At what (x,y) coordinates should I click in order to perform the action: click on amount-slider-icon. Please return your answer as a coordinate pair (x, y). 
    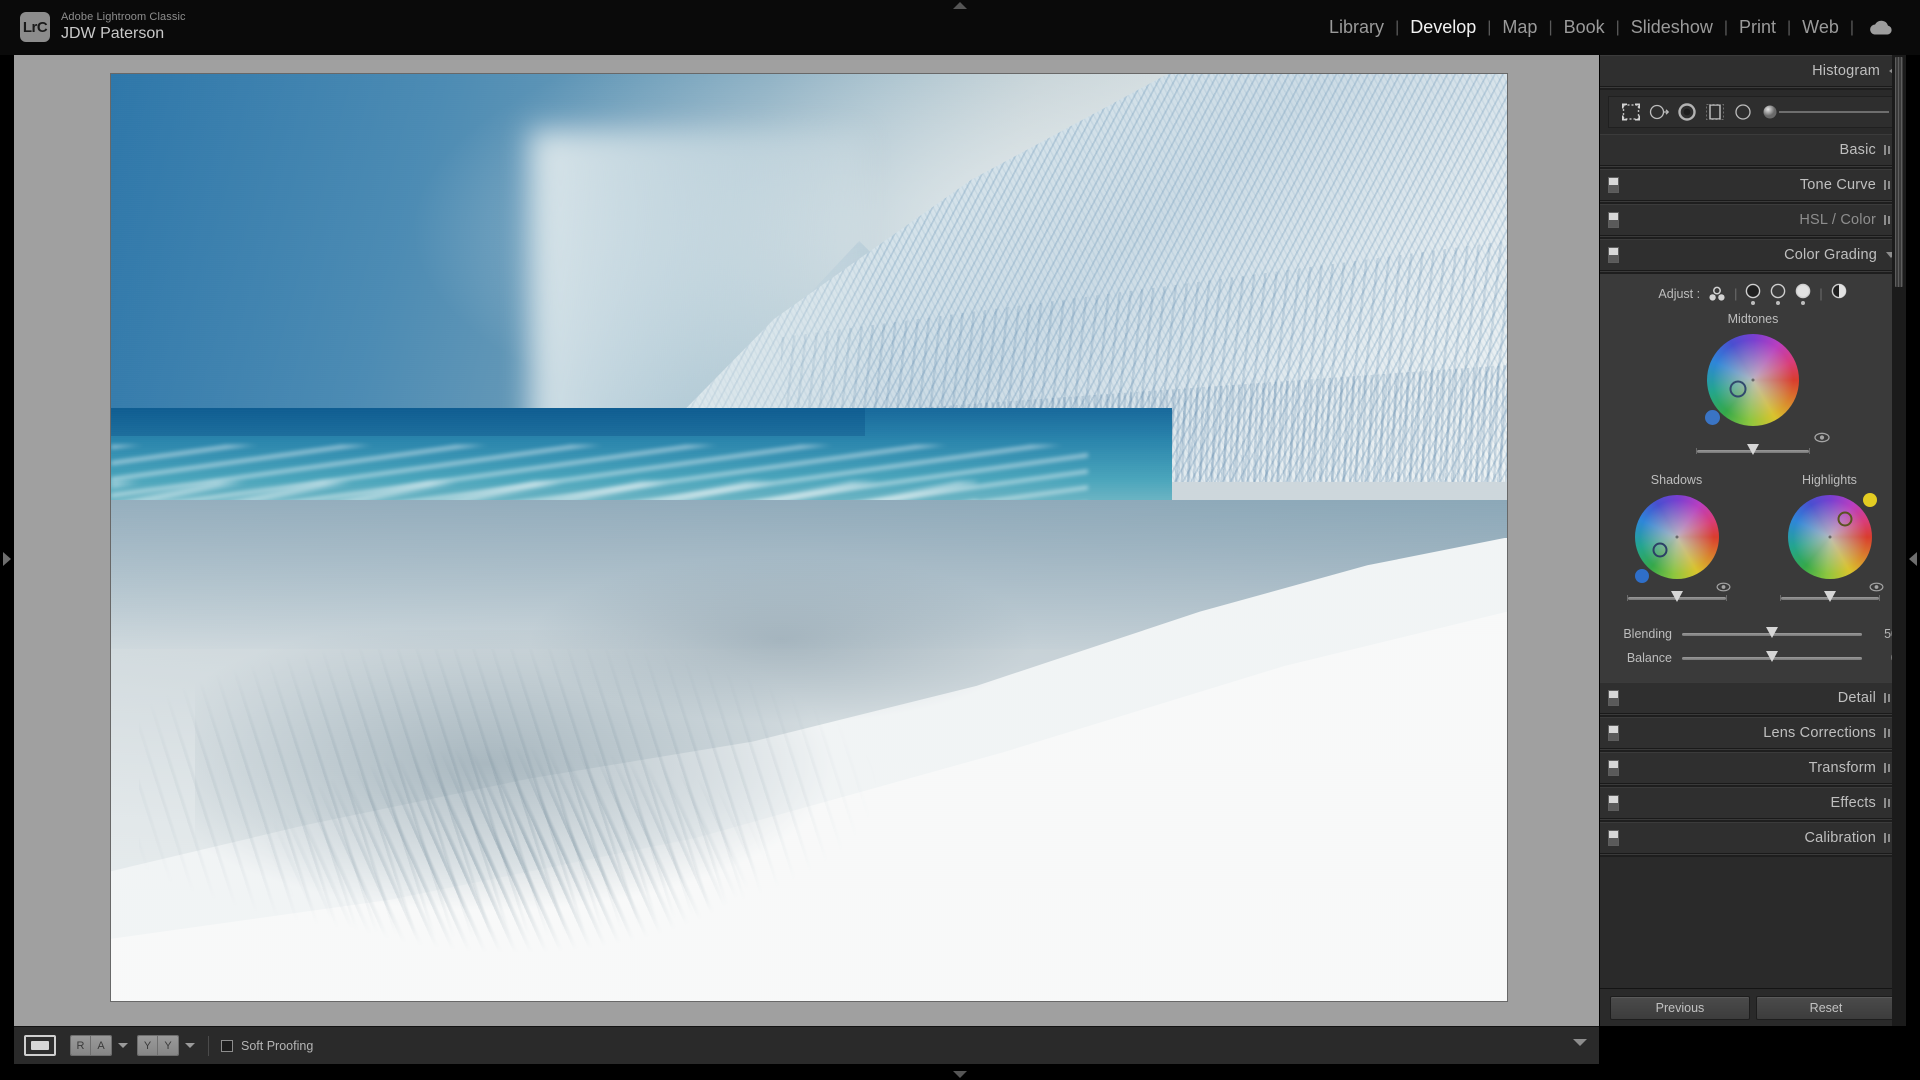
    Looking at the image, I should click on (1770, 112).